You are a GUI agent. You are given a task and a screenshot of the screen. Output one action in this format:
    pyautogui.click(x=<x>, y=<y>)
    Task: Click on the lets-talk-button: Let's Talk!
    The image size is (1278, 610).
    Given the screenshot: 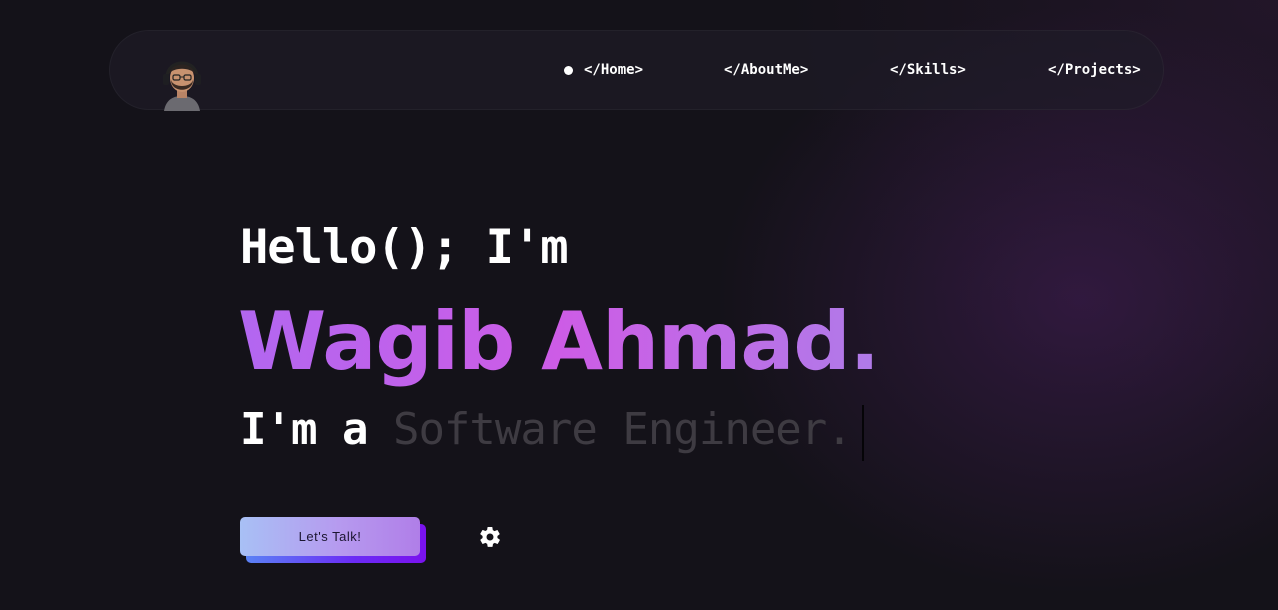 What is the action you would take?
    pyautogui.click(x=330, y=536)
    